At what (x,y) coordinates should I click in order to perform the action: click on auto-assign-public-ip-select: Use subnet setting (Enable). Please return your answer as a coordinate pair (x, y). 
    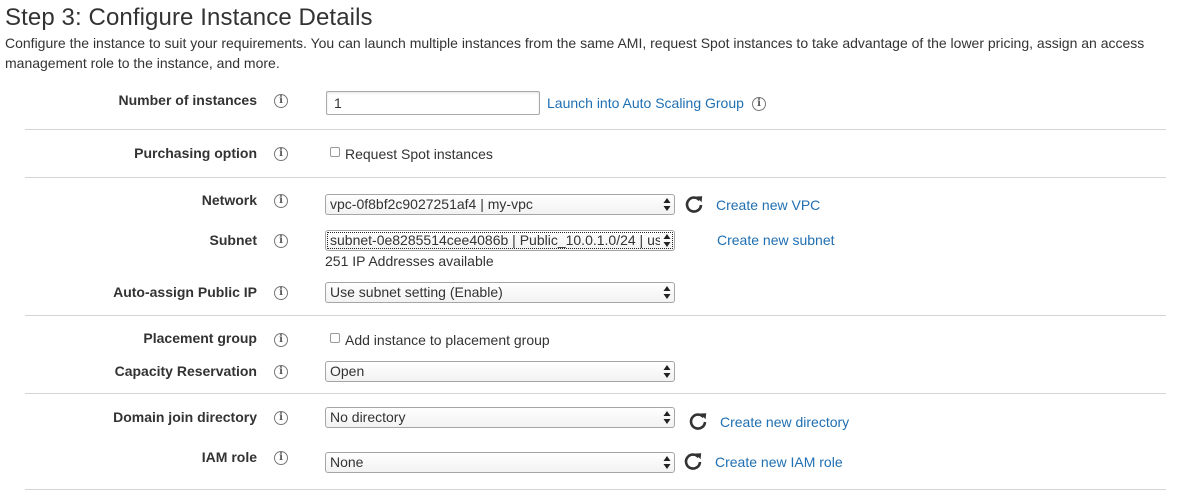
    Looking at the image, I should click on (500, 292).